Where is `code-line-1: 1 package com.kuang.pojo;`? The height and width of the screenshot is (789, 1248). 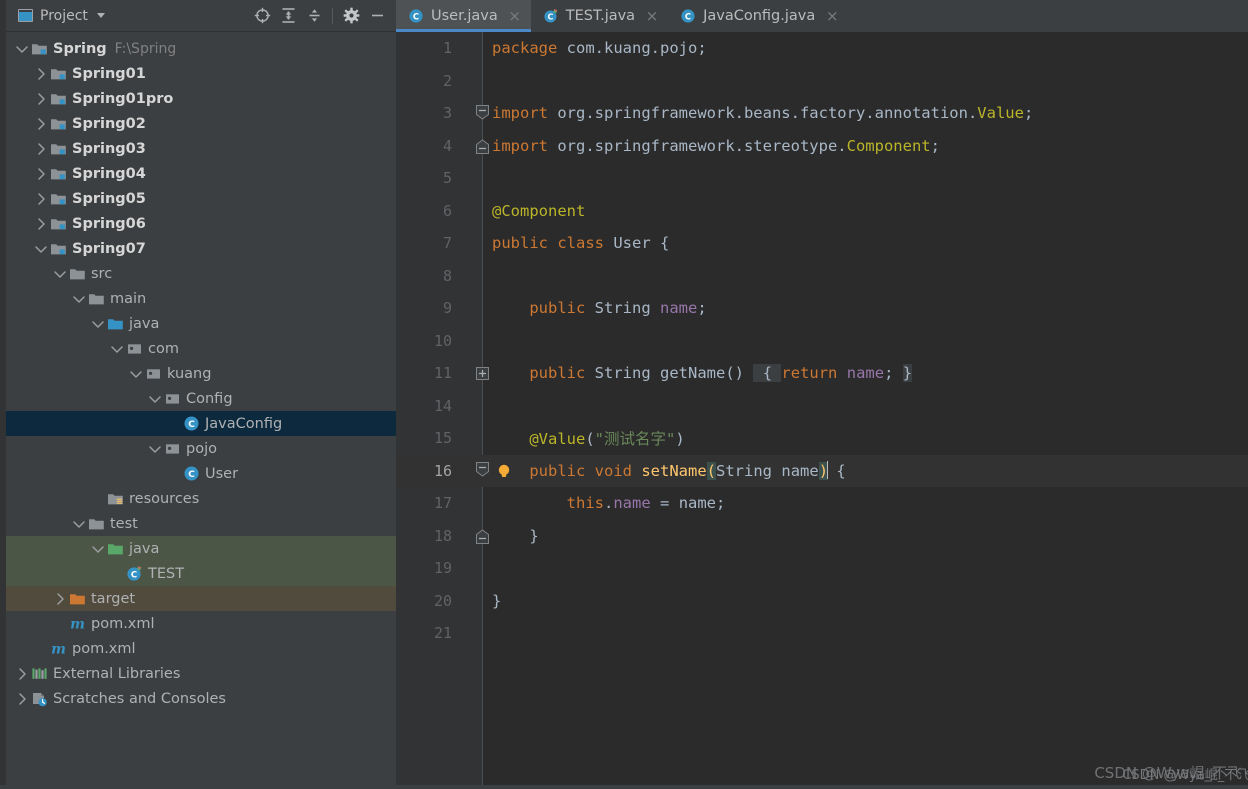 code-line-1: 1 package com.kuang.pojo; is located at coordinates (822, 48).